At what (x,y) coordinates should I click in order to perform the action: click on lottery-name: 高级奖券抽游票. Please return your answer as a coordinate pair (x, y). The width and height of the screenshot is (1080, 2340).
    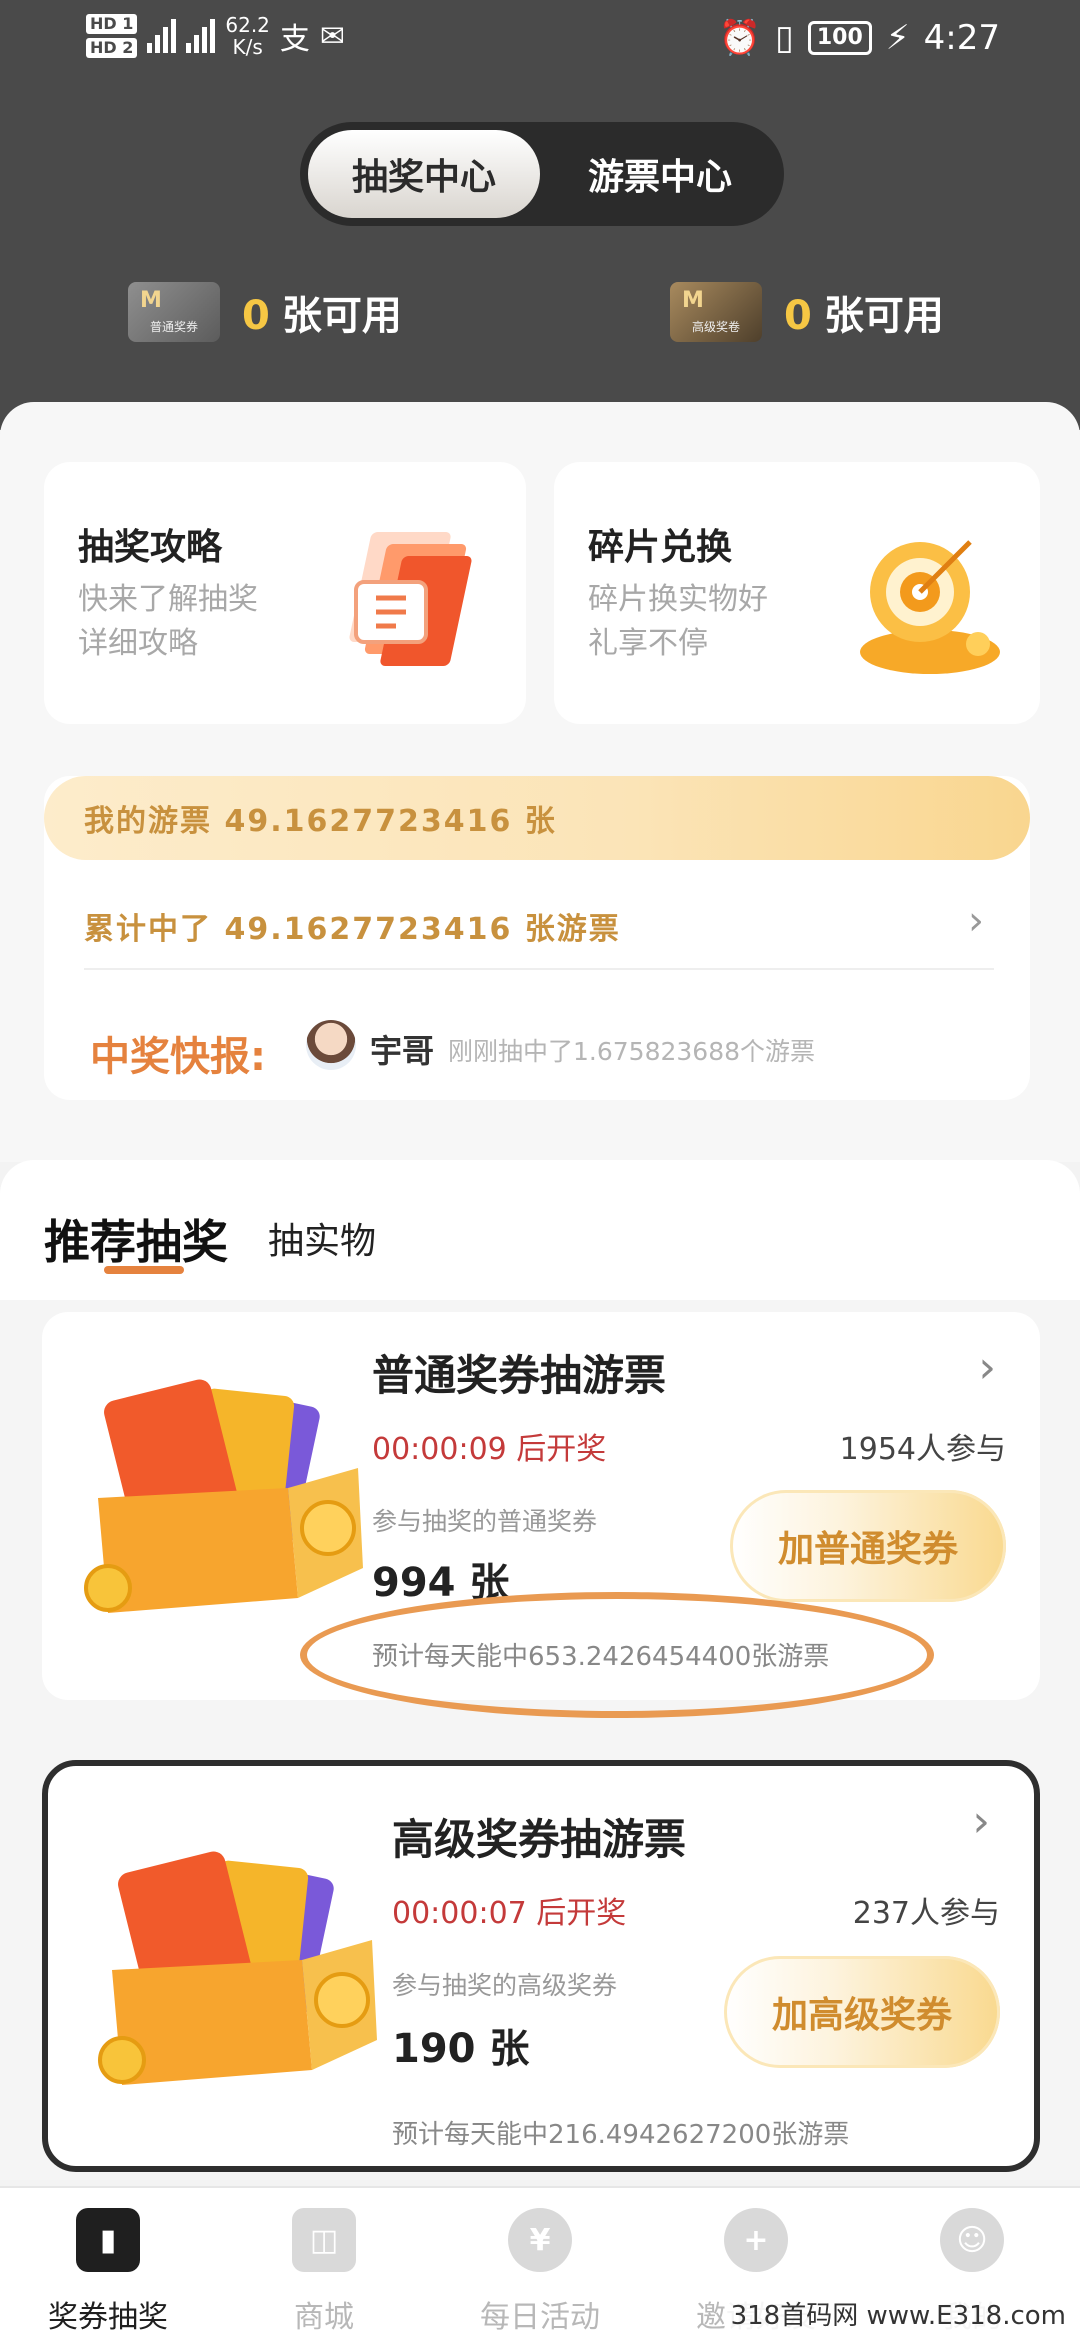
    Looking at the image, I should click on (539, 1839).